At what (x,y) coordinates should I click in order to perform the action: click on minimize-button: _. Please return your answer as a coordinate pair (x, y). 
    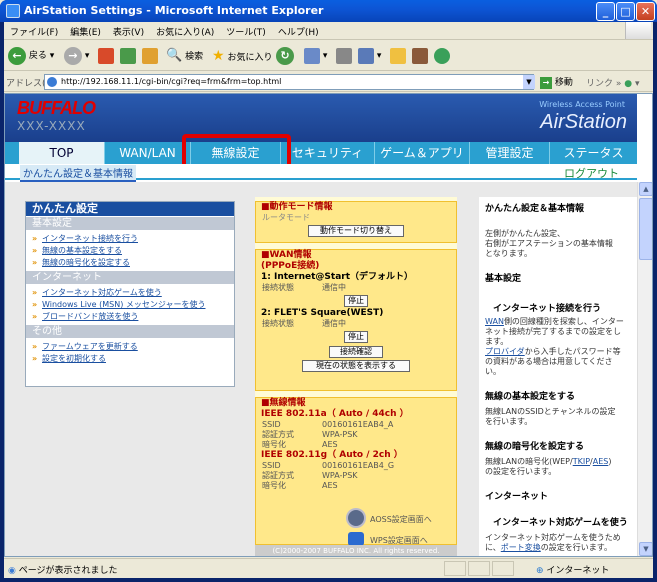
    Looking at the image, I should click on (605, 11).